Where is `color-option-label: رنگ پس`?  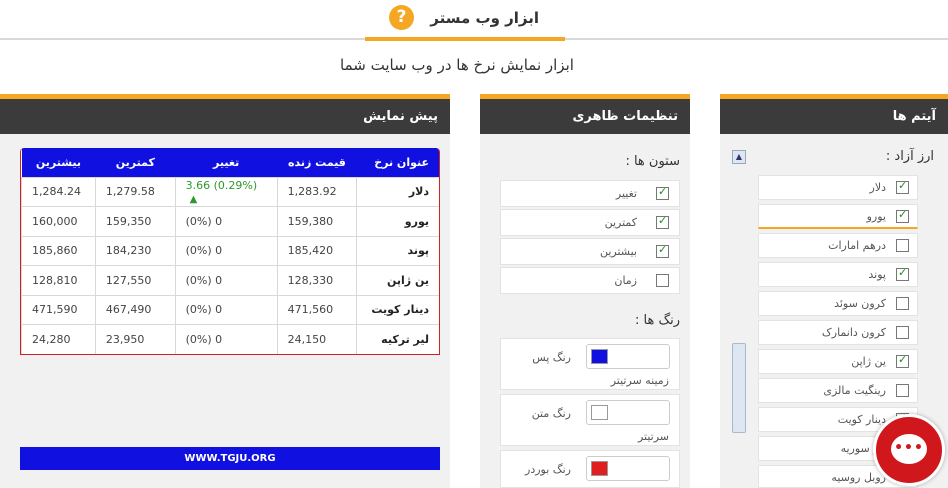
color-option-label: رنگ پس is located at coordinates (551, 357).